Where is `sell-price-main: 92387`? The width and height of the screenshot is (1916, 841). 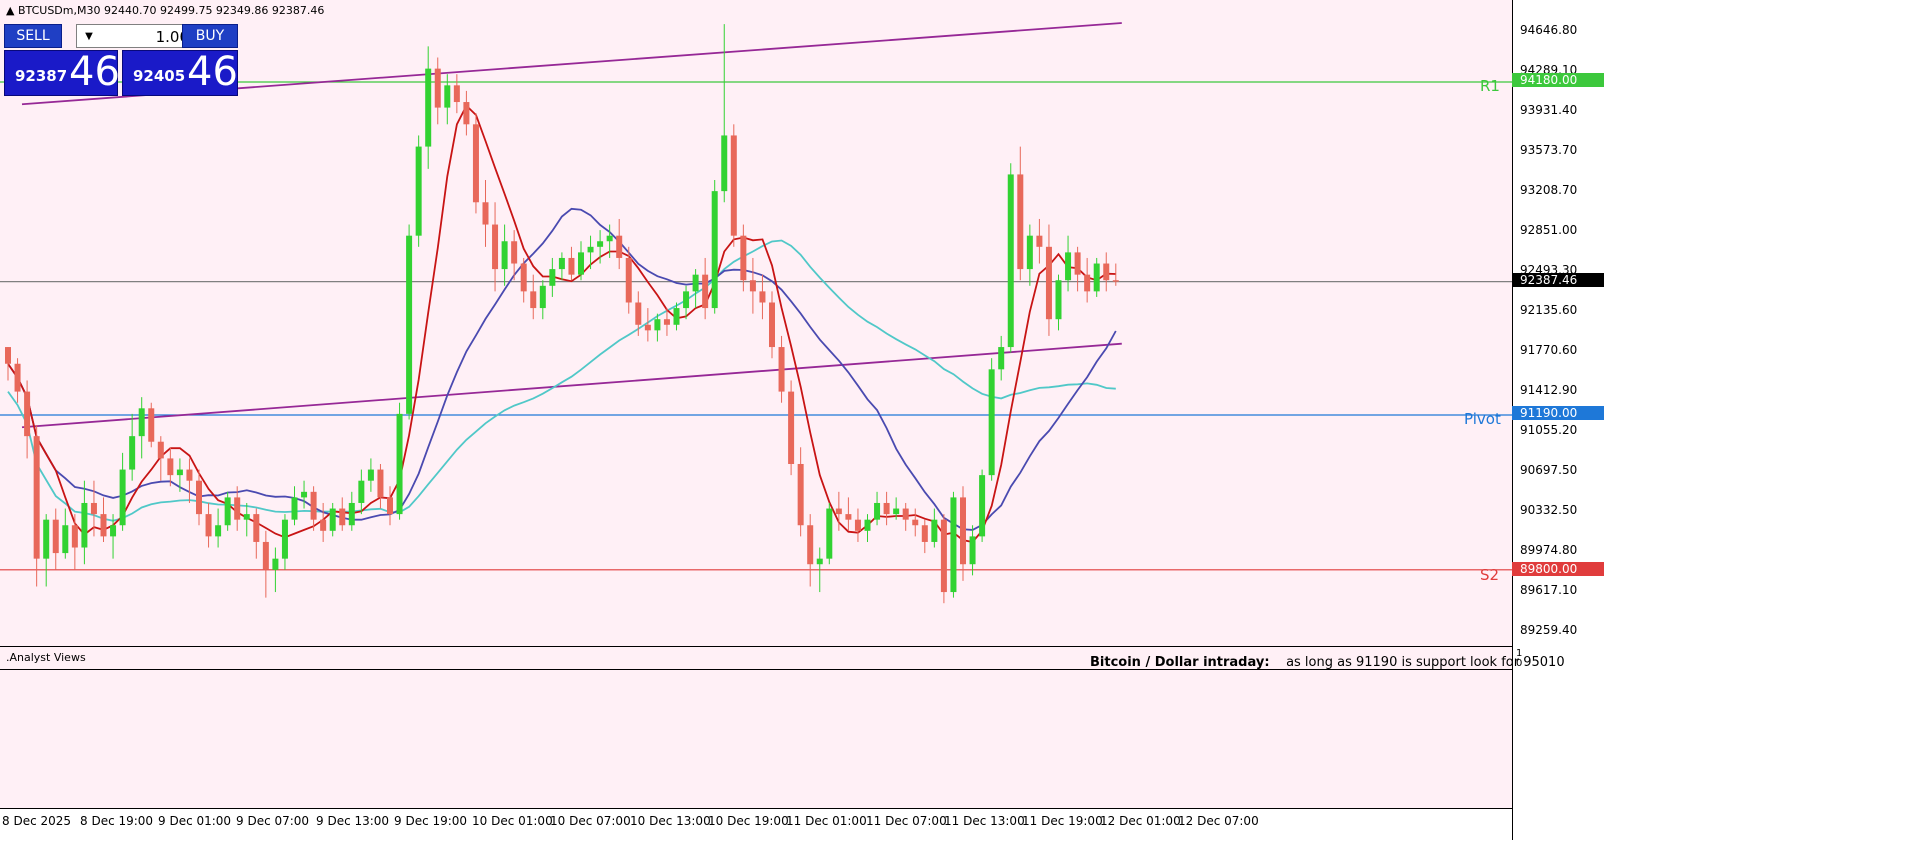
sell-price-main: 92387 is located at coordinates (41, 76).